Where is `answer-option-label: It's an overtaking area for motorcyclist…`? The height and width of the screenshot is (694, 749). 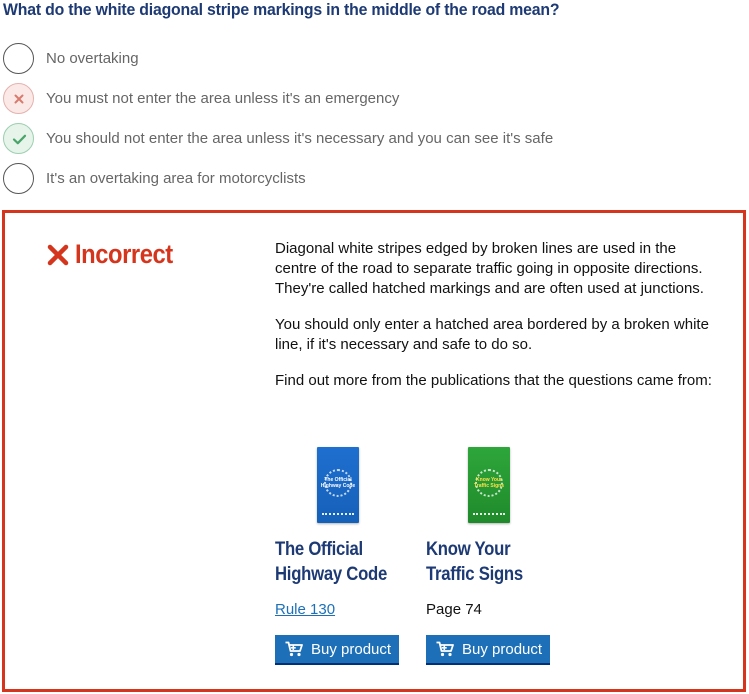
answer-option-label: It's an overtaking area for motorcyclist… is located at coordinates (176, 178).